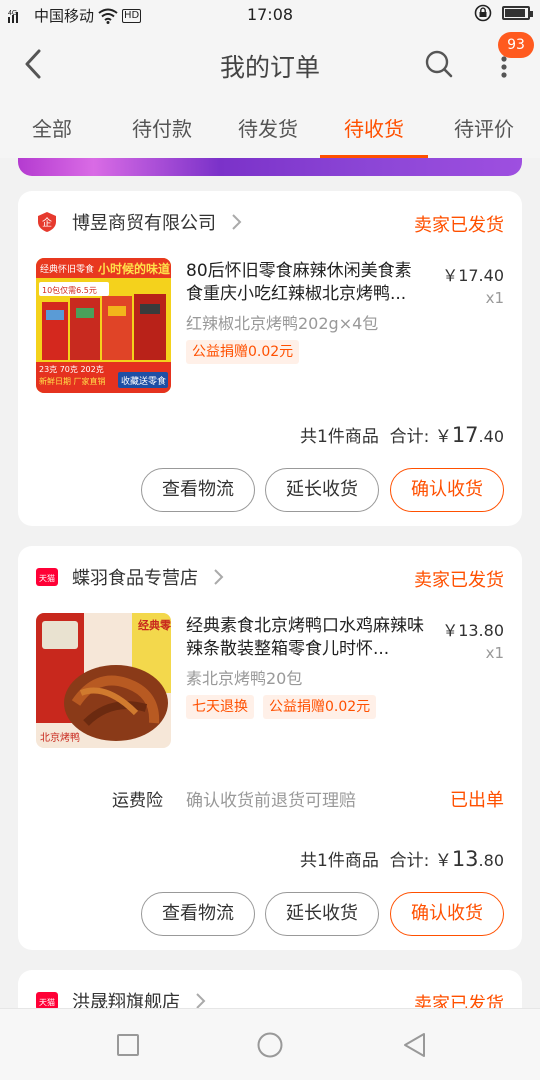 The width and height of the screenshot is (540, 1080). I want to click on shop-header: 天猫 蝶羽食品专营店, so click(131, 577).